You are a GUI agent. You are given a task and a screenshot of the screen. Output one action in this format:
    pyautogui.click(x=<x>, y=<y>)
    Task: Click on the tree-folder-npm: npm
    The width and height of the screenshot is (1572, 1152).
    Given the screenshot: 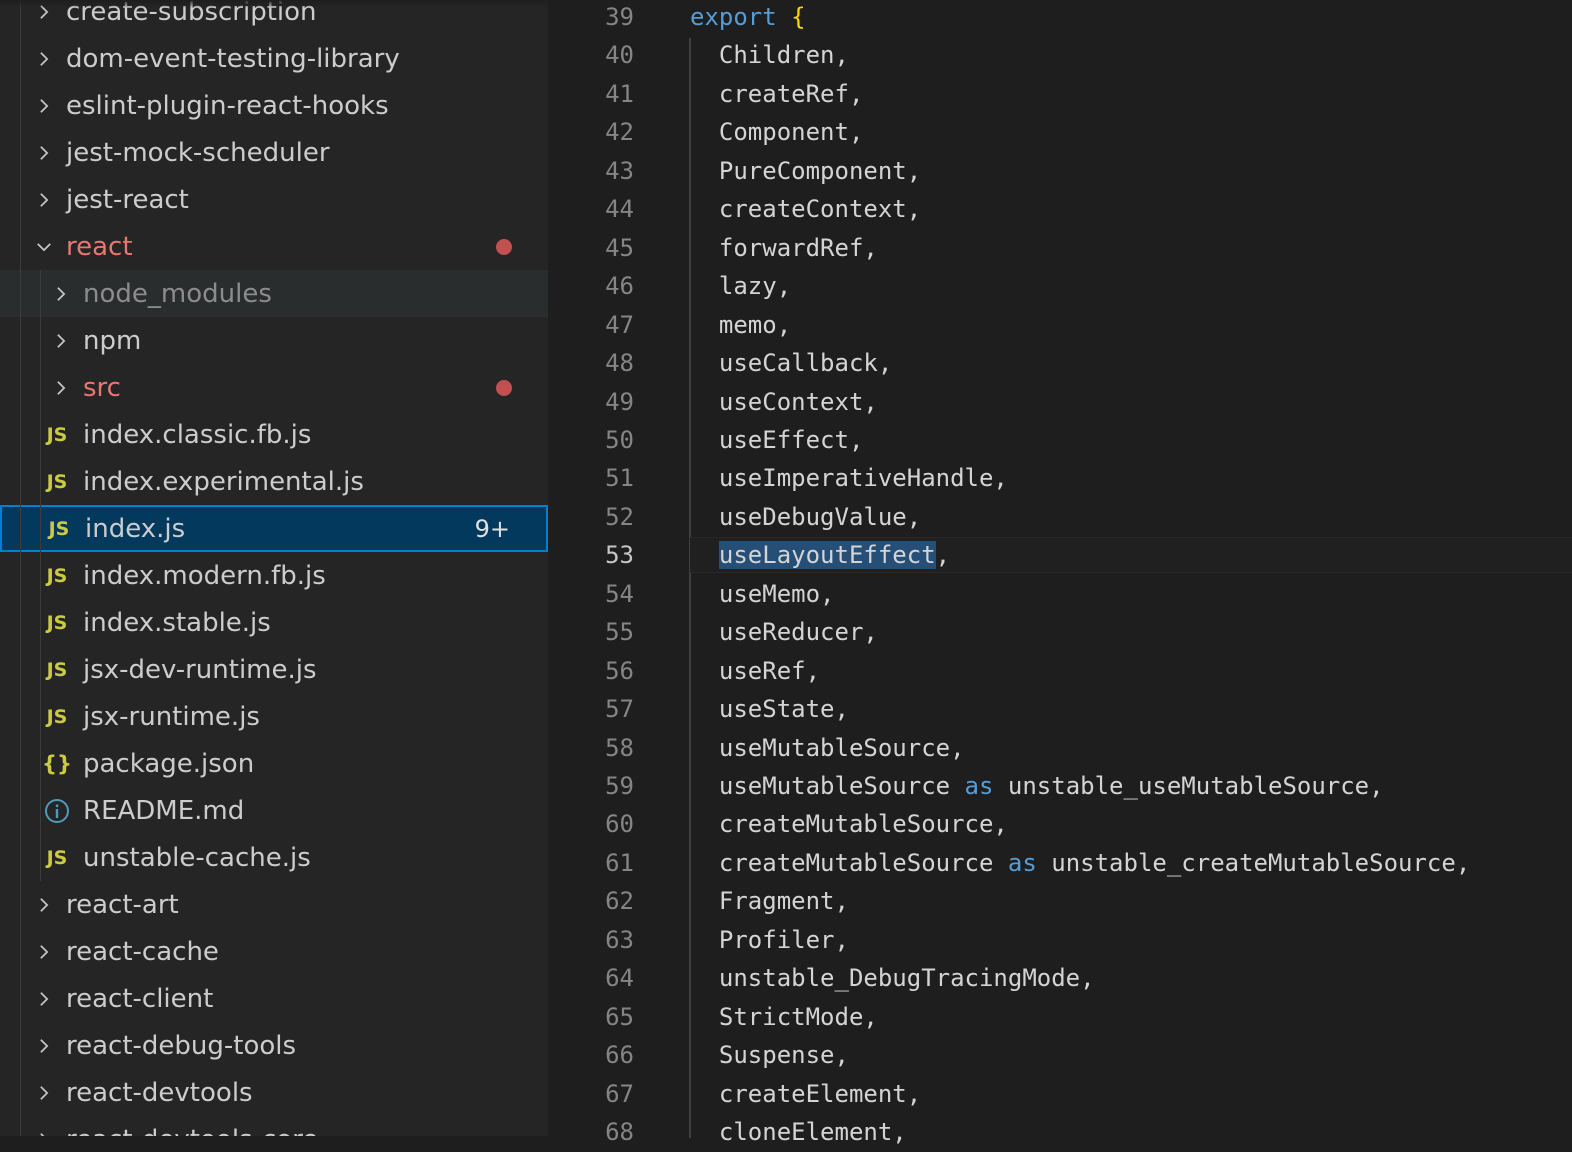 What is the action you would take?
    pyautogui.click(x=274, y=340)
    